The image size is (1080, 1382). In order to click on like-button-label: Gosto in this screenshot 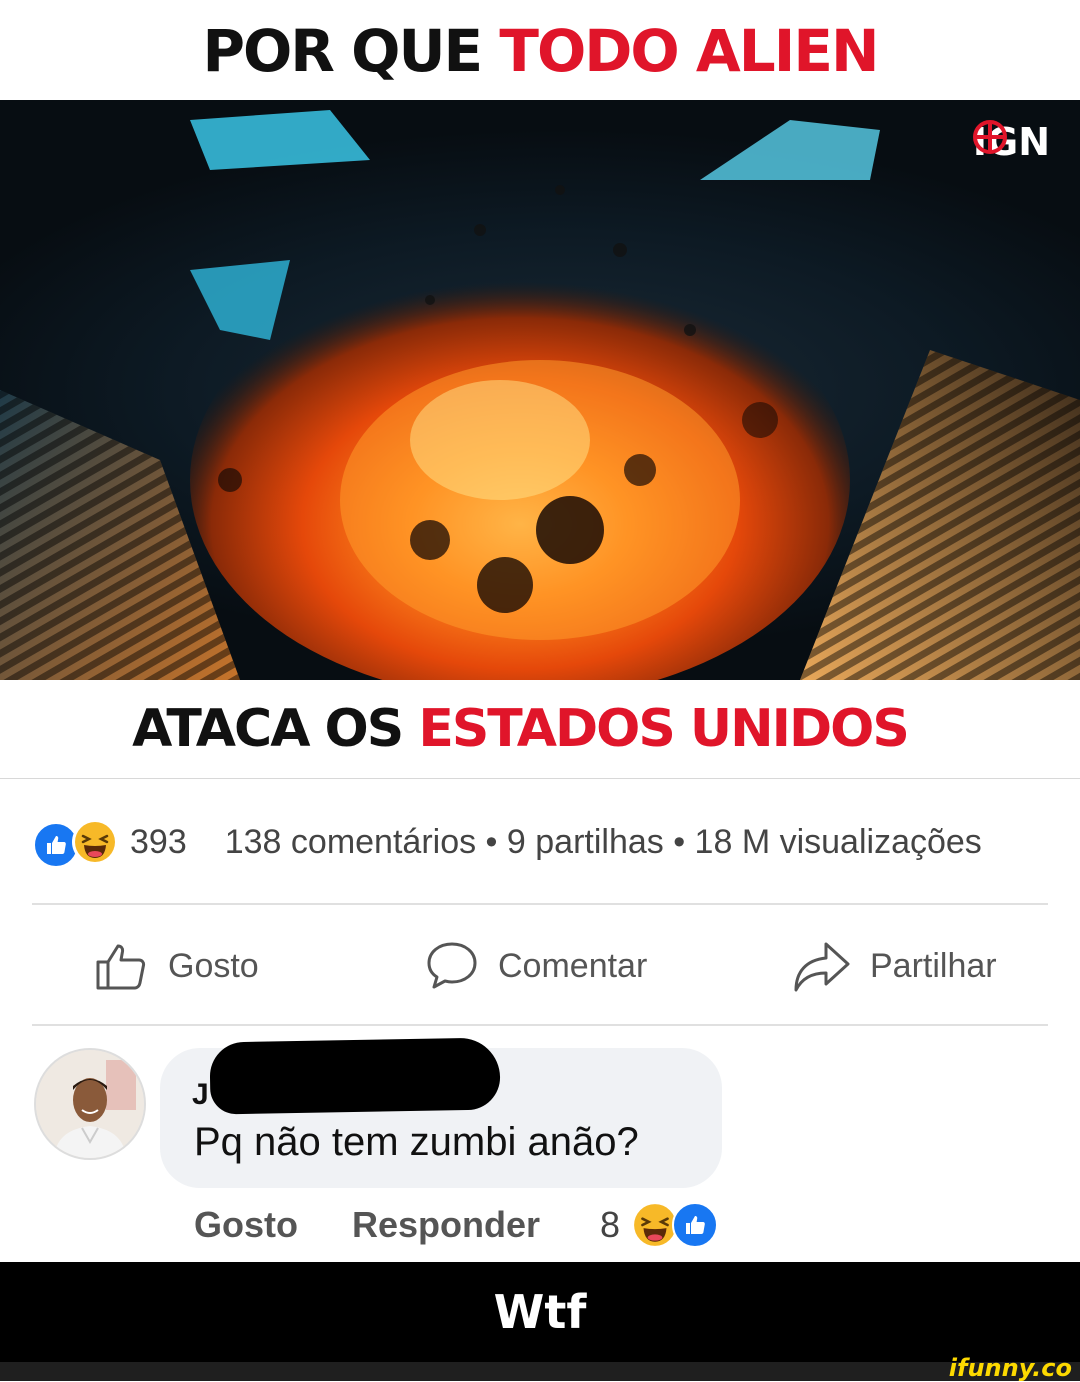, I will do `click(213, 965)`.